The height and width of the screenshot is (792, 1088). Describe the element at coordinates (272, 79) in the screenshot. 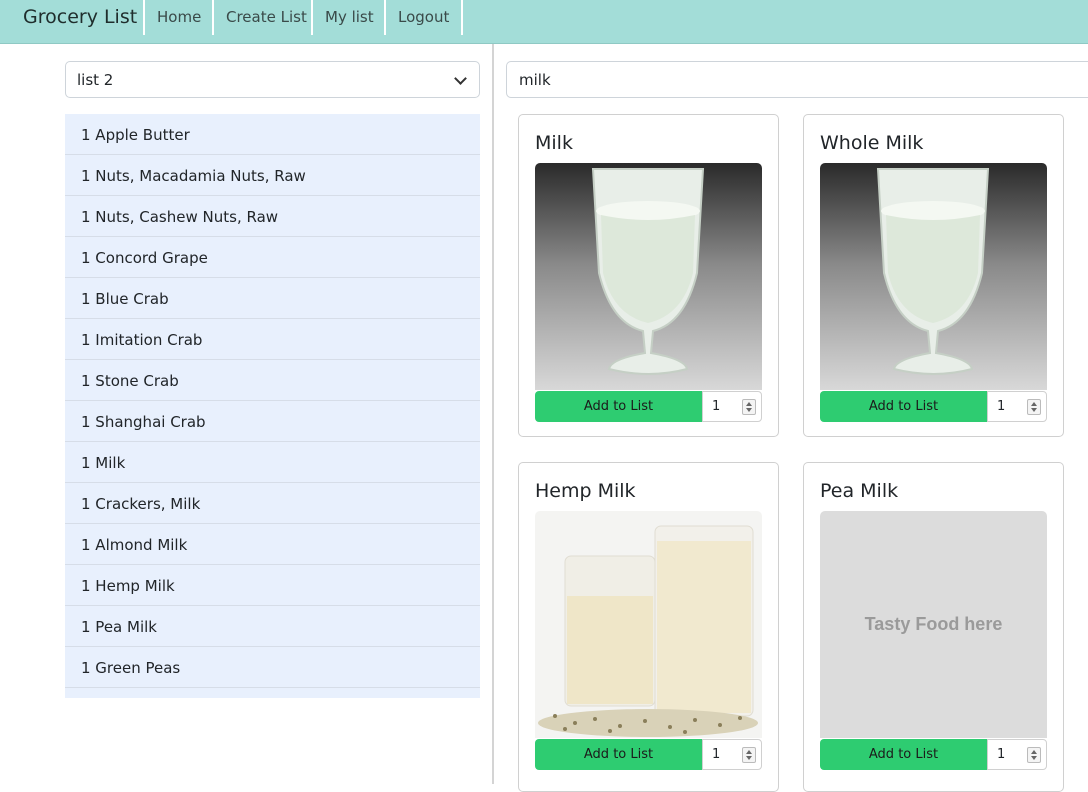

I see `list-select: list 2` at that location.